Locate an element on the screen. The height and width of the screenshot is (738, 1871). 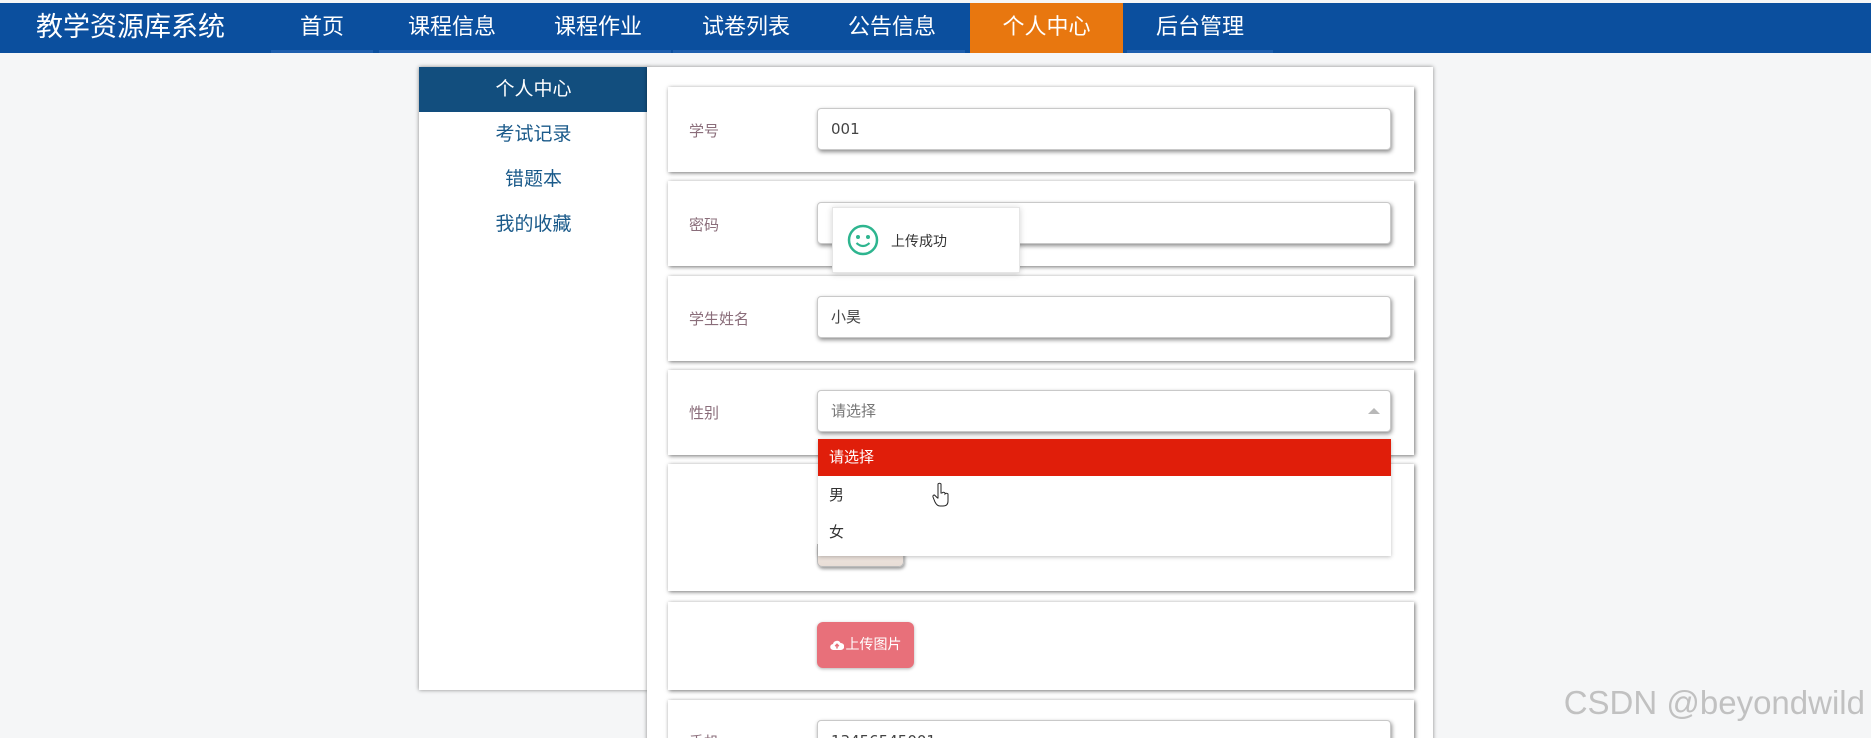
hand-pointer-icon is located at coordinates (940, 494).